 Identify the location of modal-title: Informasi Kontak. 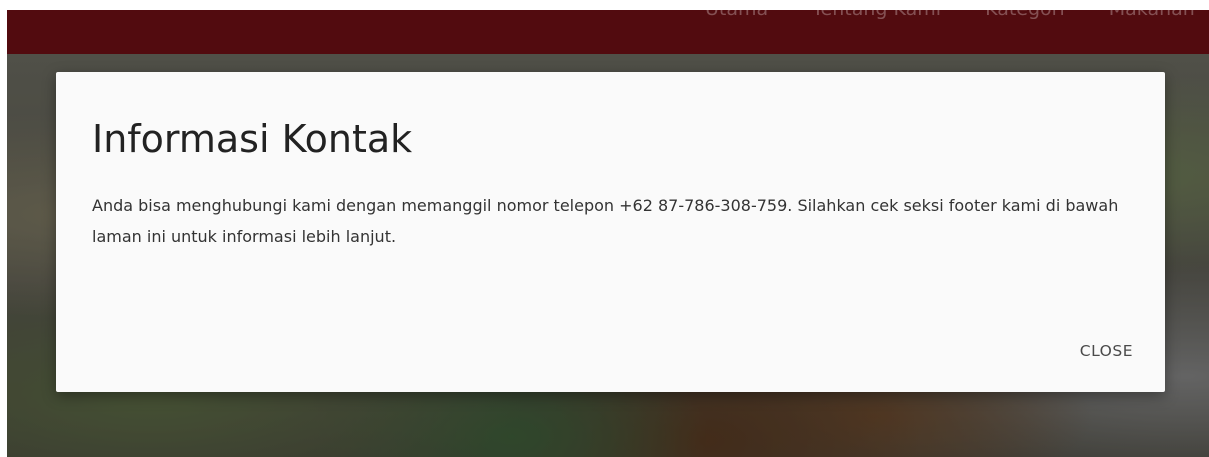
(252, 139).